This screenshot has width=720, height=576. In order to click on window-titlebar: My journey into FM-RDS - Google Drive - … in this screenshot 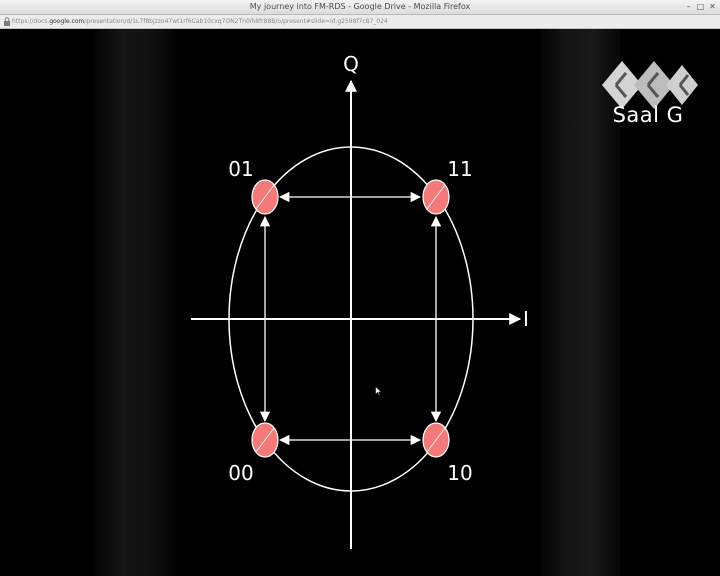, I will do `click(360, 7)`.